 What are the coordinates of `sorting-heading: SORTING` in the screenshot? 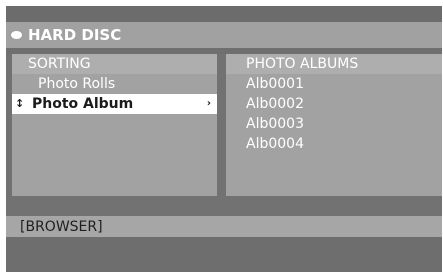 It's located at (59, 64).